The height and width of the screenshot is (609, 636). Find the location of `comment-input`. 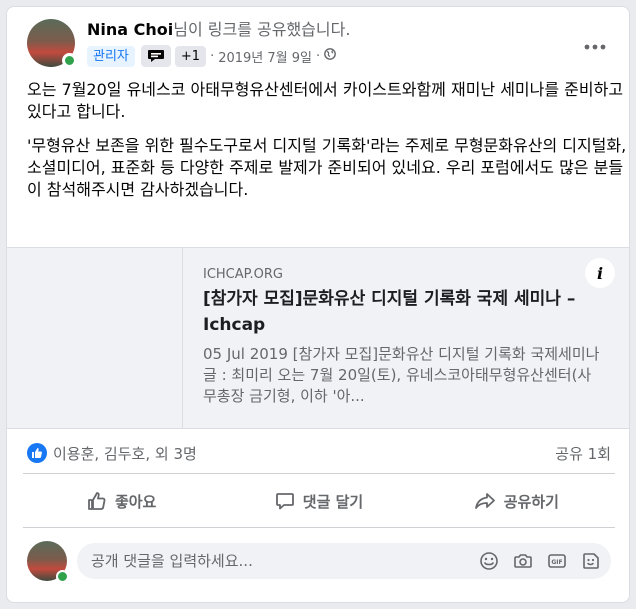

comment-input is located at coordinates (276, 561).